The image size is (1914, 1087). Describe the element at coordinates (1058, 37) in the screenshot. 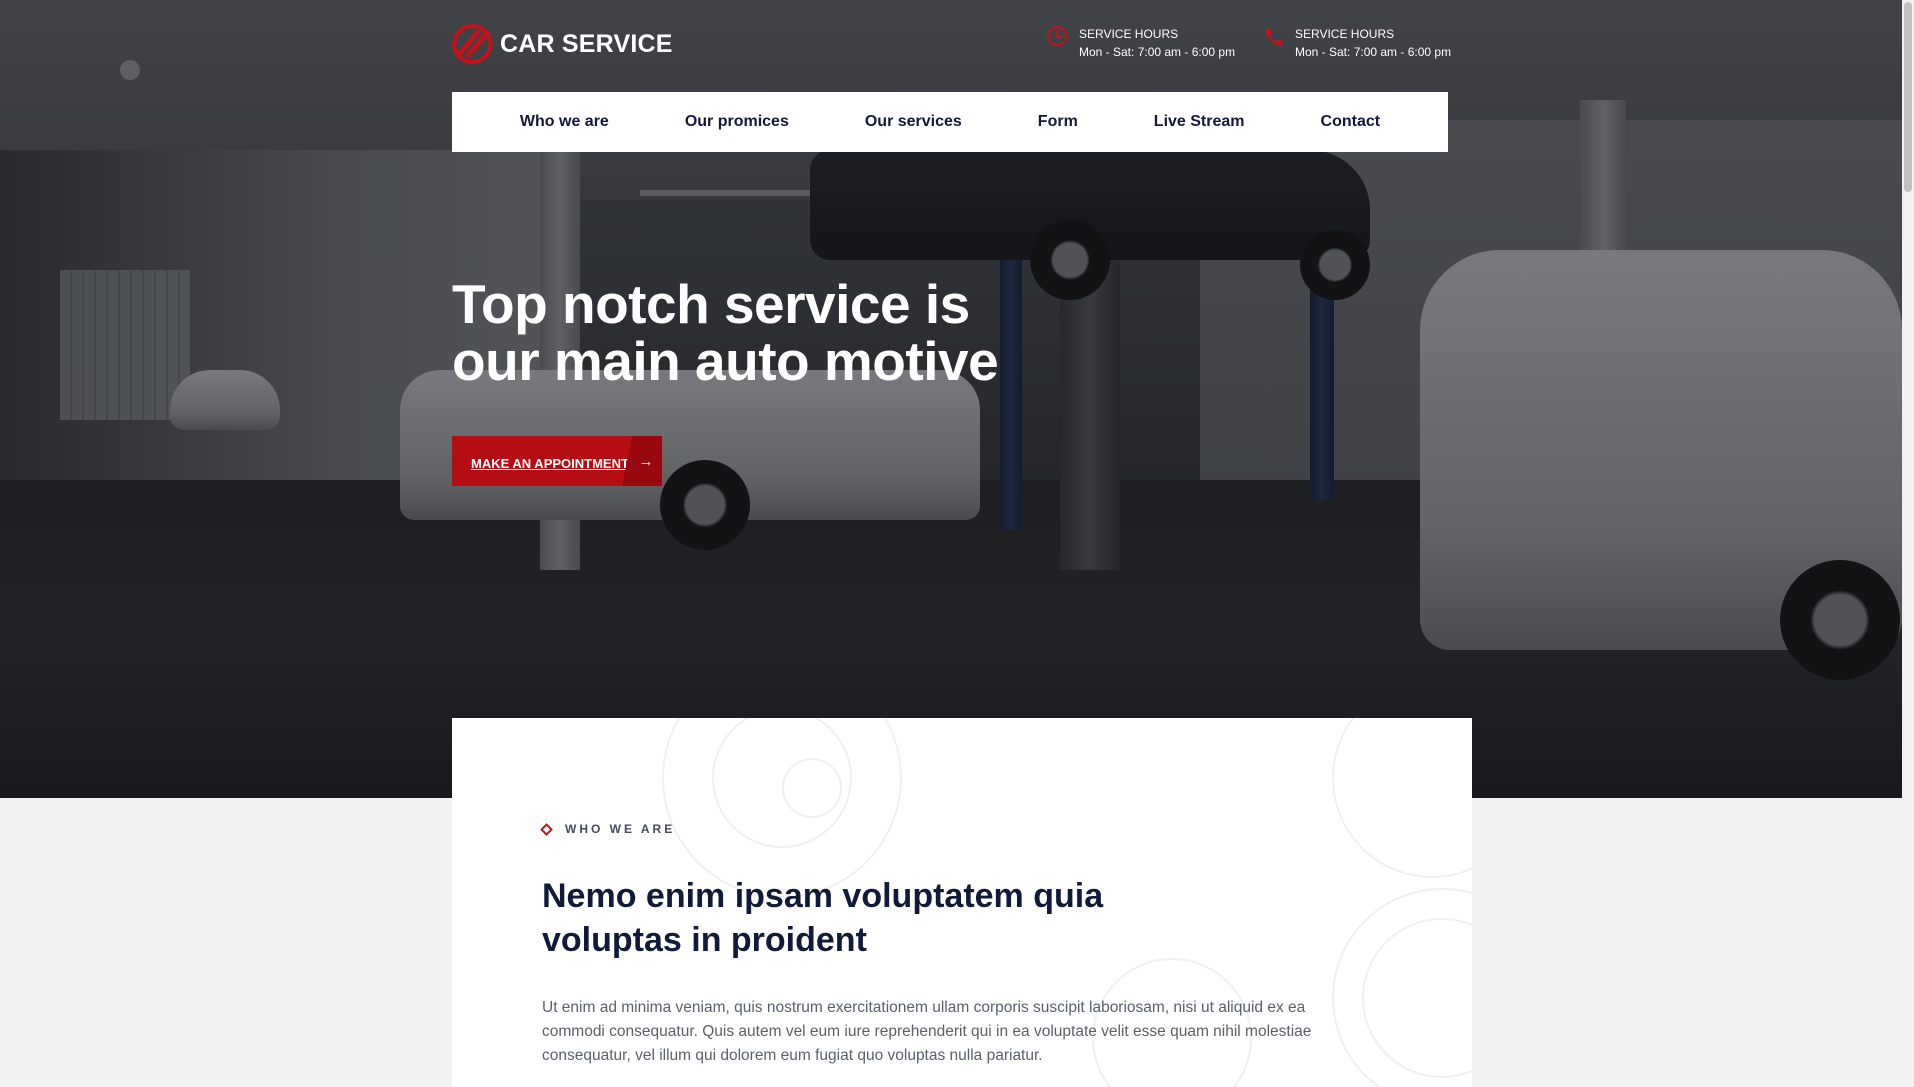

I see `clock-icon` at that location.